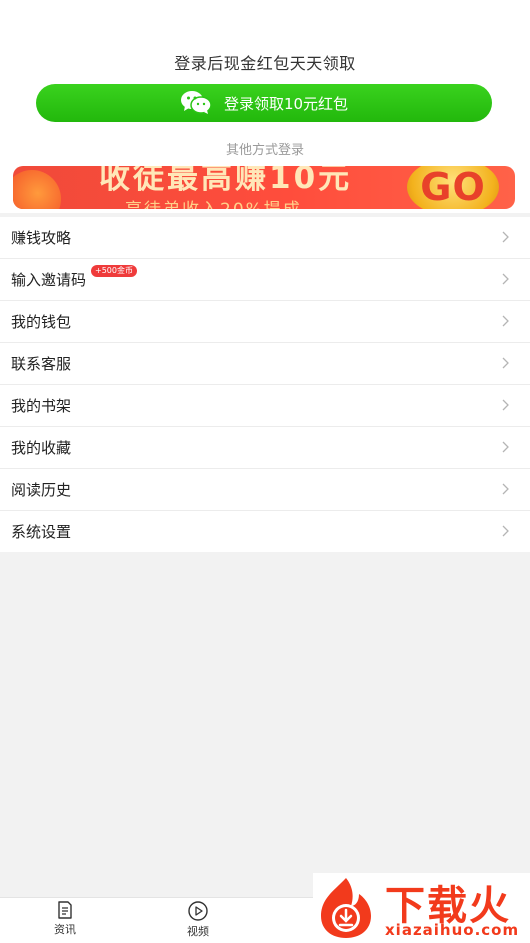 The image size is (530, 943). I want to click on menu-item-favorites: 我的收藏, so click(265, 448).